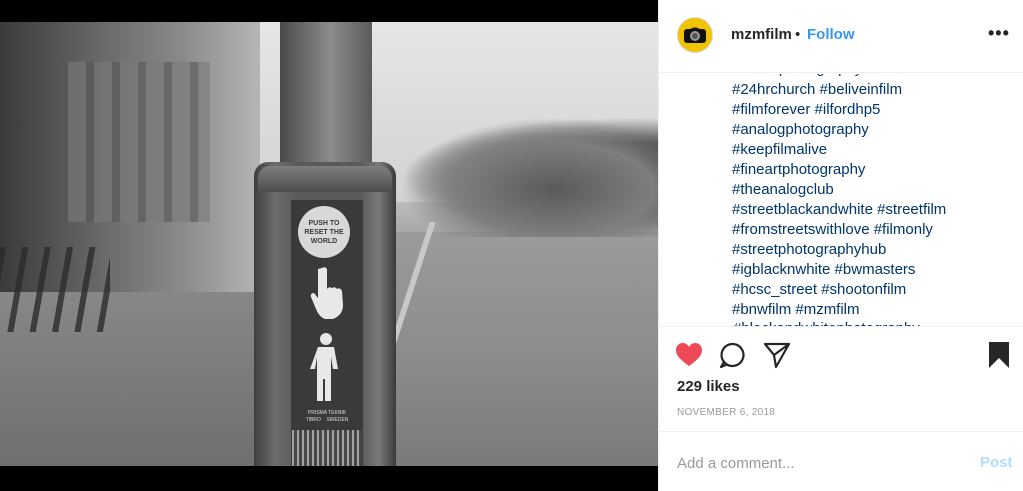 The image size is (1023, 491). I want to click on photo-chairs, so click(55, 289).